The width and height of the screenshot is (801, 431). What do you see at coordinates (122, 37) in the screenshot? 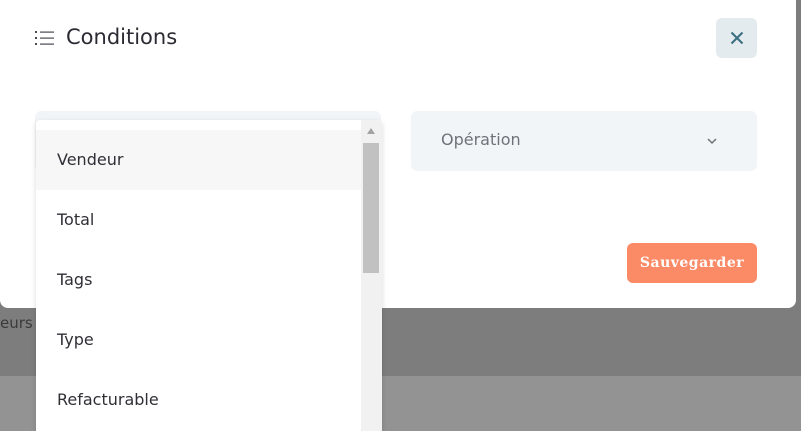
I see `modal-title: Conditions` at bounding box center [122, 37].